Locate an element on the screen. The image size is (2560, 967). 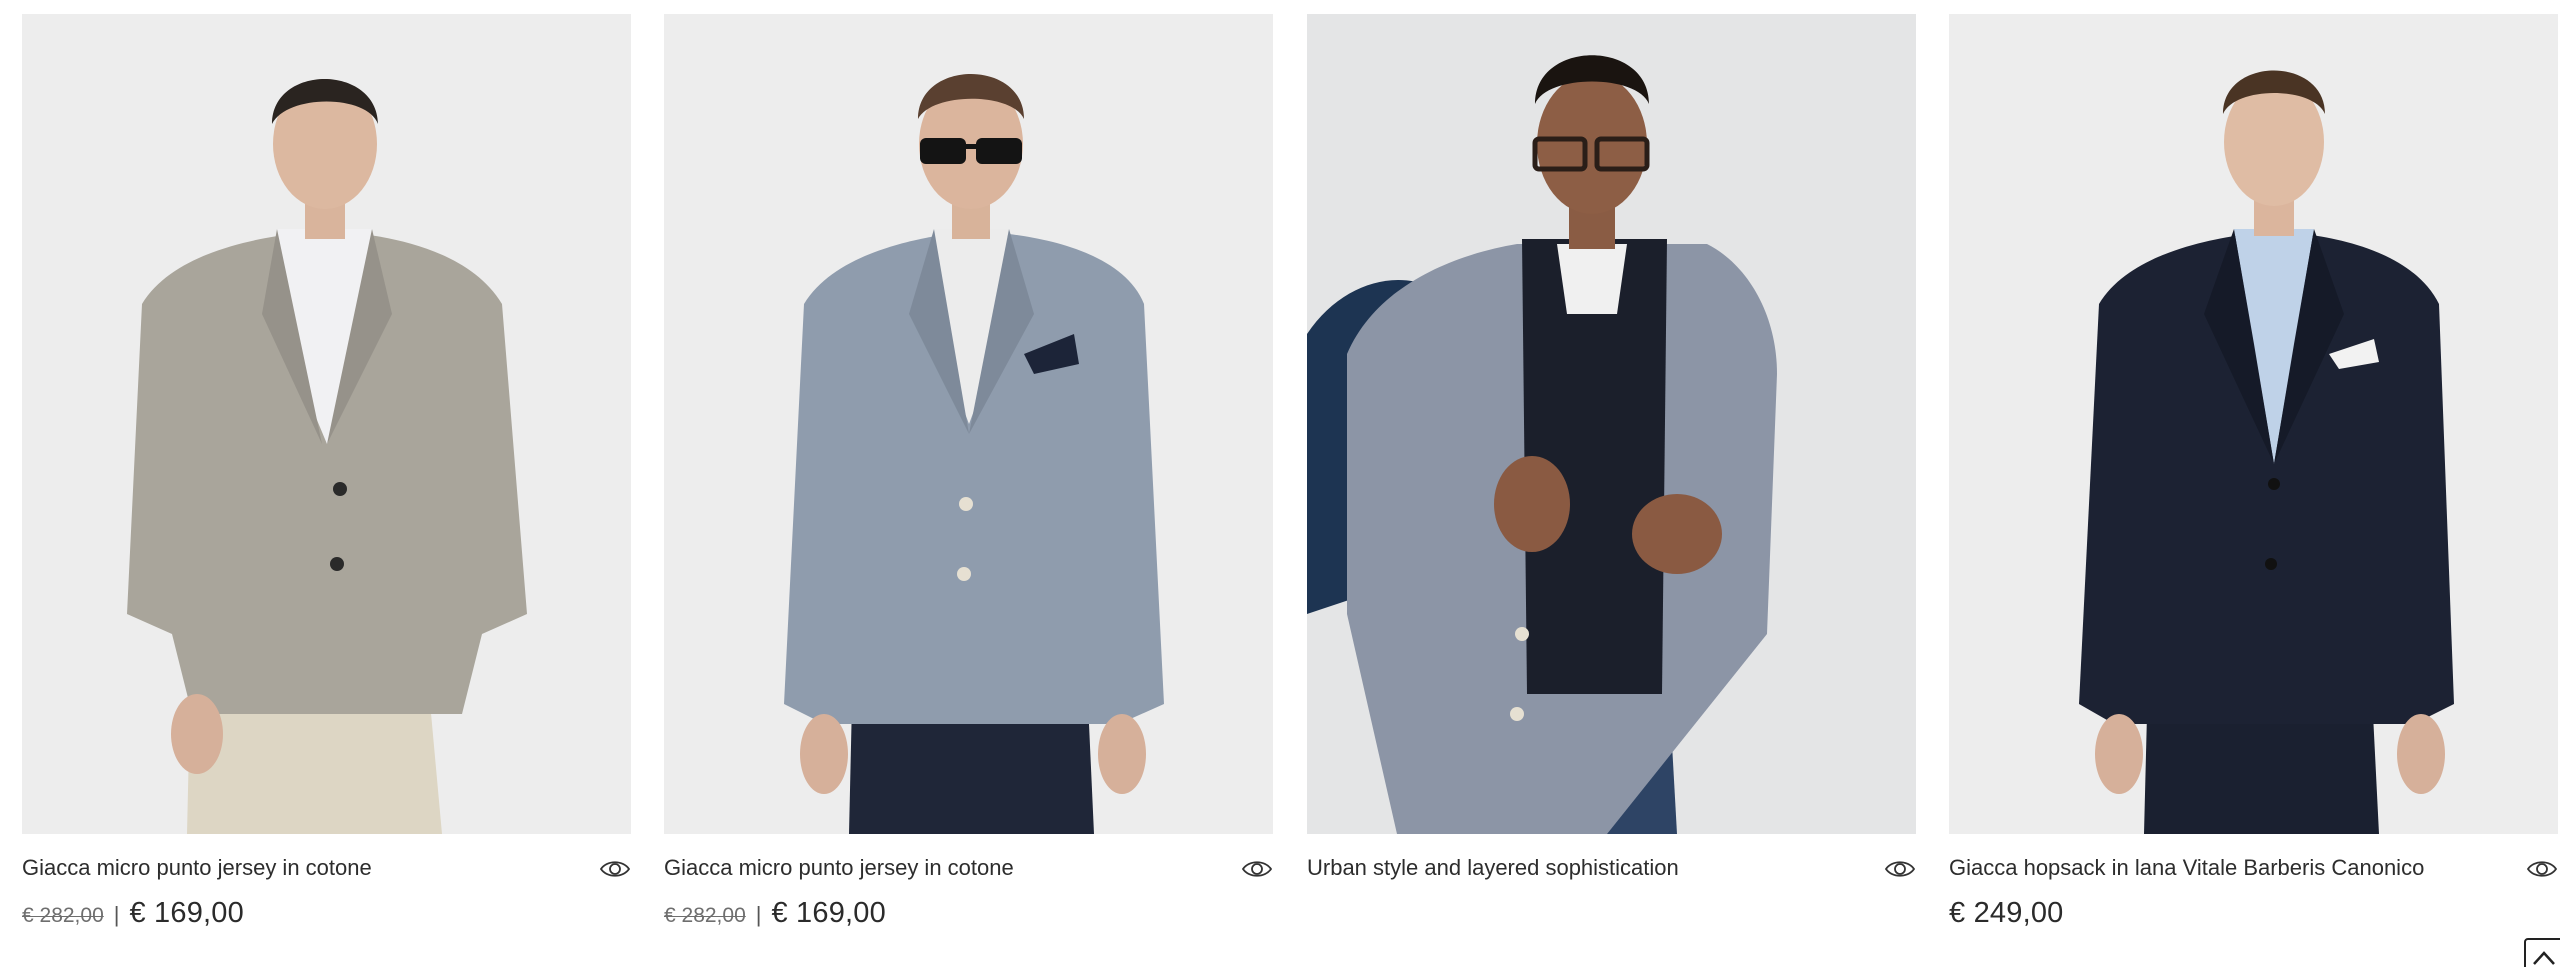
back-to-top-button is located at coordinates (2542, 952).